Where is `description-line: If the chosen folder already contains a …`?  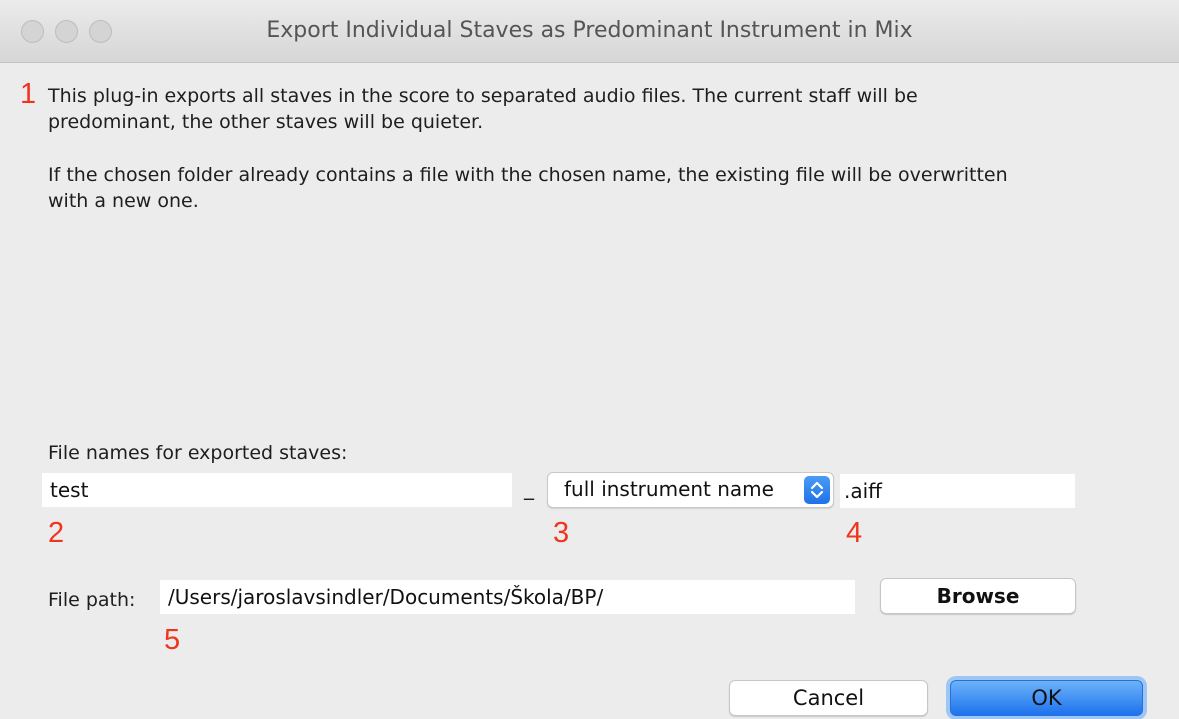
description-line: If the chosen folder already contains a … is located at coordinates (528, 175).